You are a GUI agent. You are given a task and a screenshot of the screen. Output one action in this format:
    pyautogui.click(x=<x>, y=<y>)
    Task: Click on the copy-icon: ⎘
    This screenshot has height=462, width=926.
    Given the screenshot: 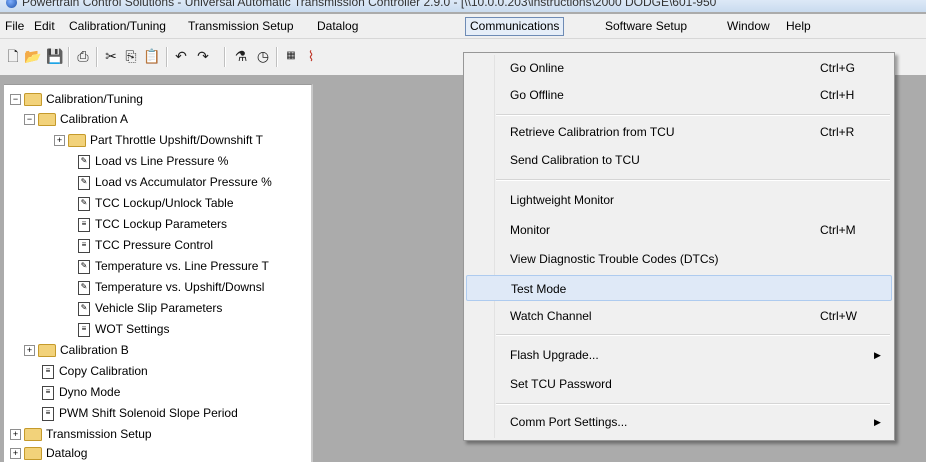 What is the action you would take?
    pyautogui.click(x=131, y=56)
    